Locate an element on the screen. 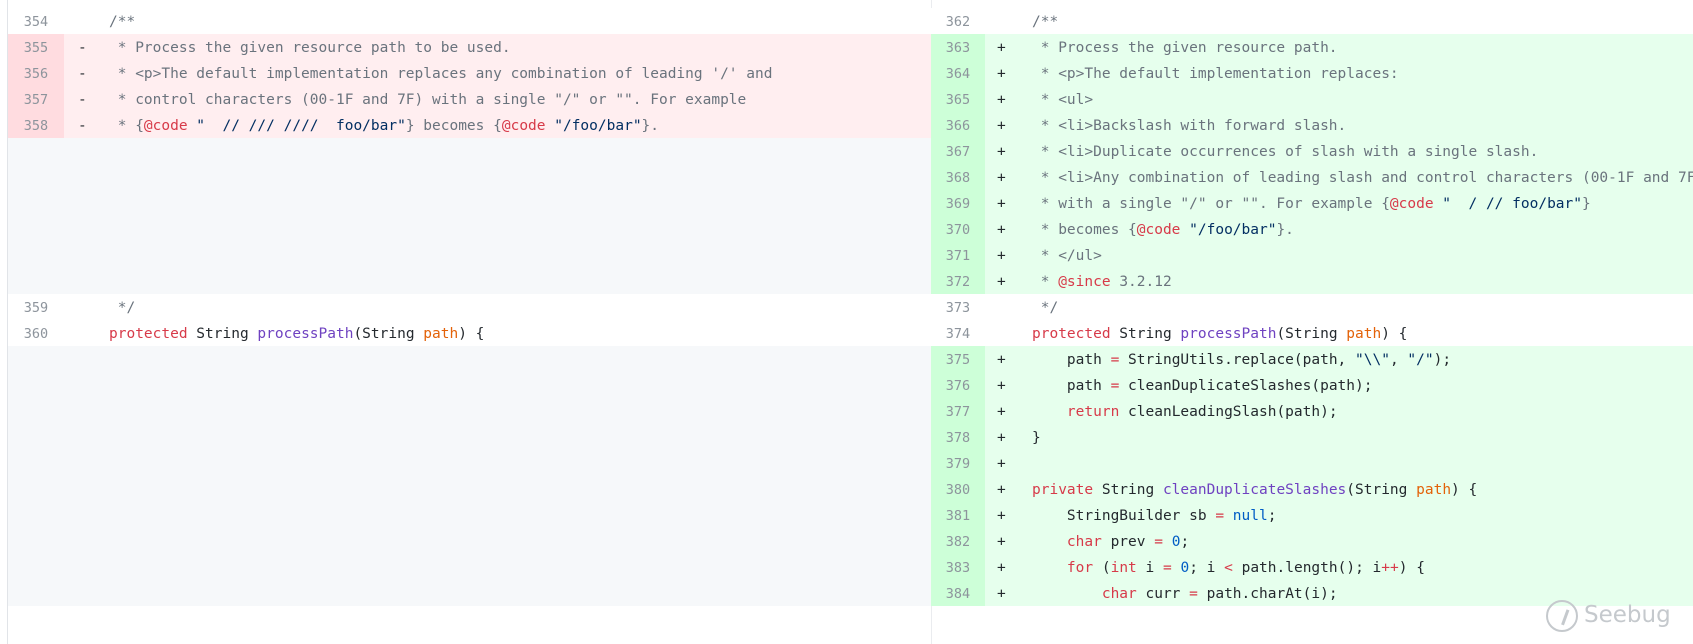  line-number: 371 is located at coordinates (958, 255).